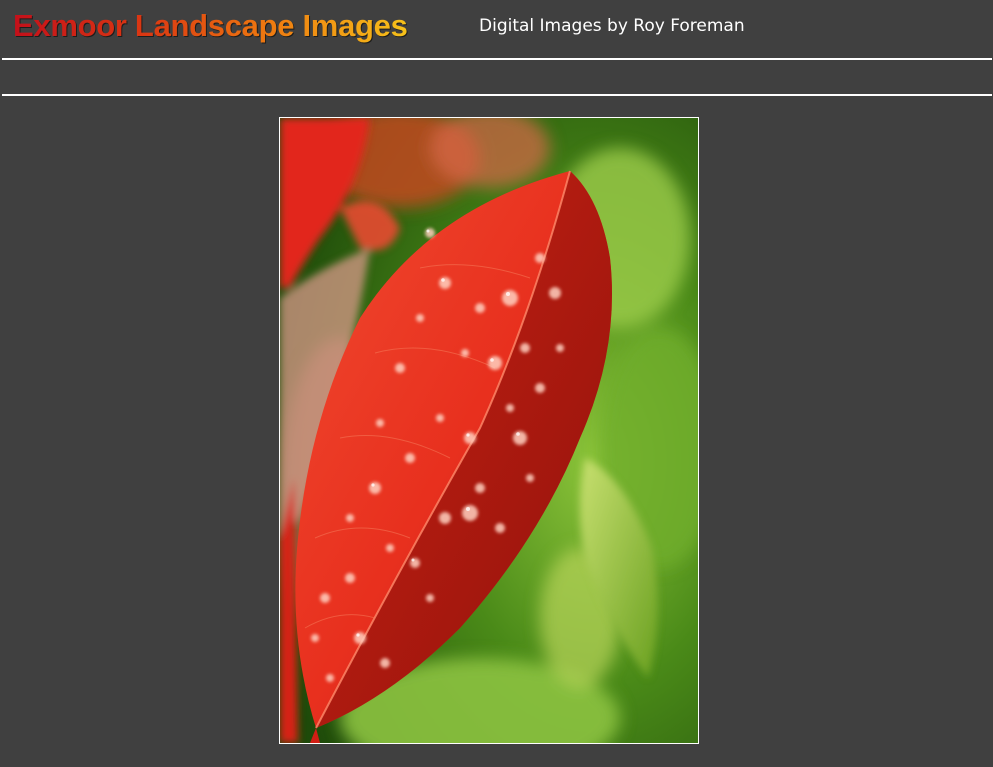 The width and height of the screenshot is (993, 767). What do you see at coordinates (496, 77) in the screenshot?
I see `nav-bar` at bounding box center [496, 77].